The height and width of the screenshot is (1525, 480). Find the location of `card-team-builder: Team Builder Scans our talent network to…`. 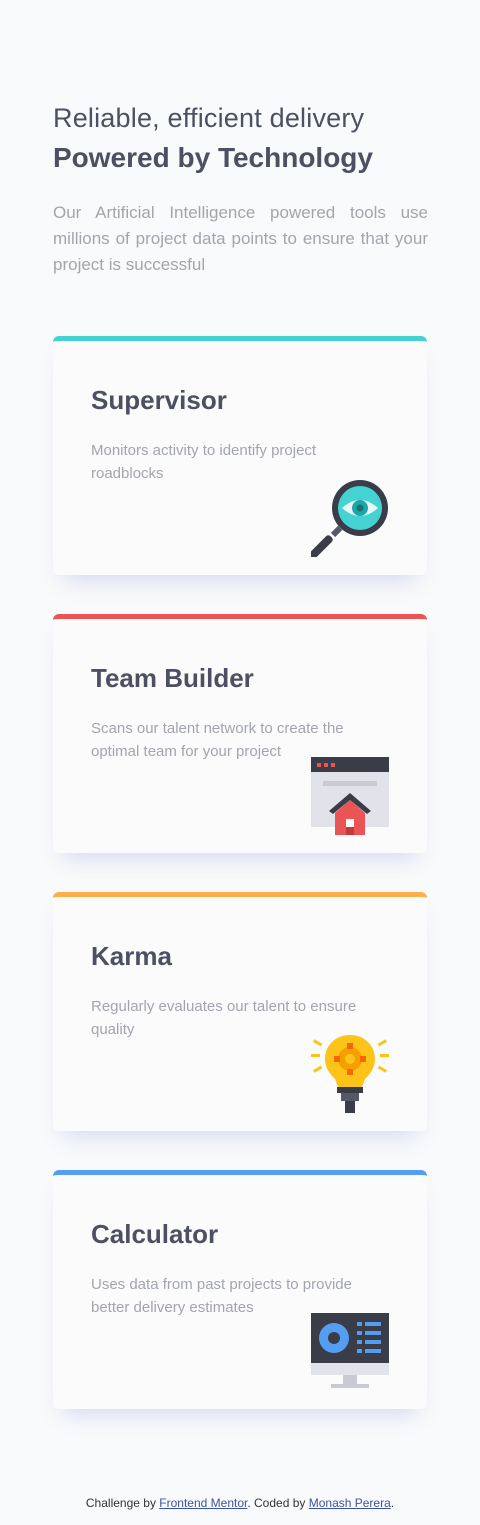

card-team-builder: Team Builder Scans our talent network to… is located at coordinates (240, 733).